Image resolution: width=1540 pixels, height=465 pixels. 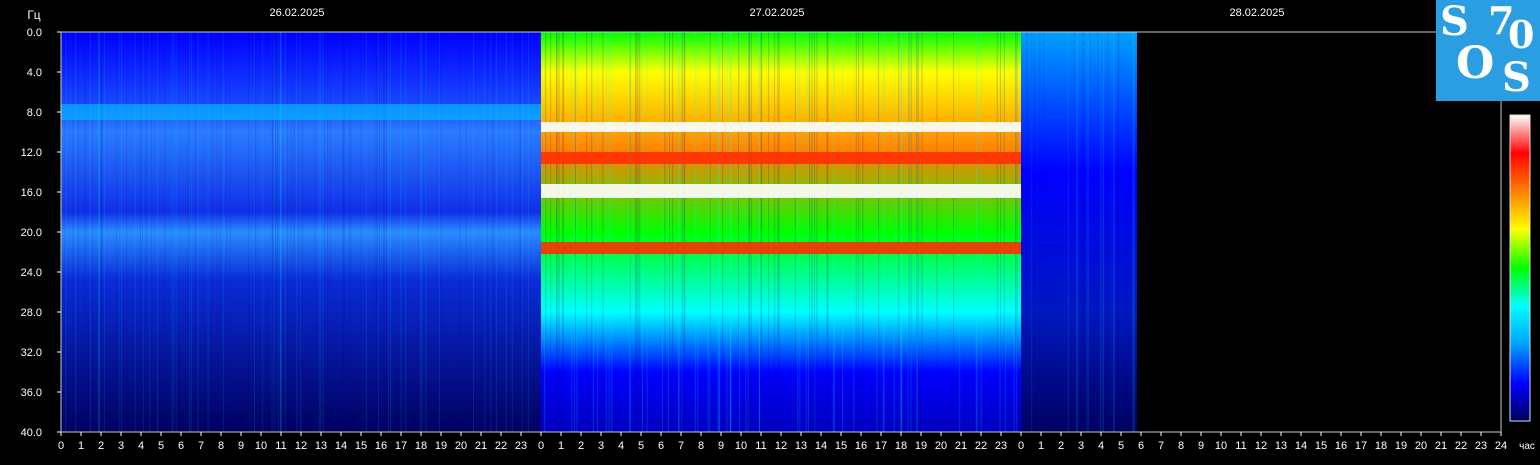 I want to click on x-tick-label: 20, so click(x=1421, y=446).